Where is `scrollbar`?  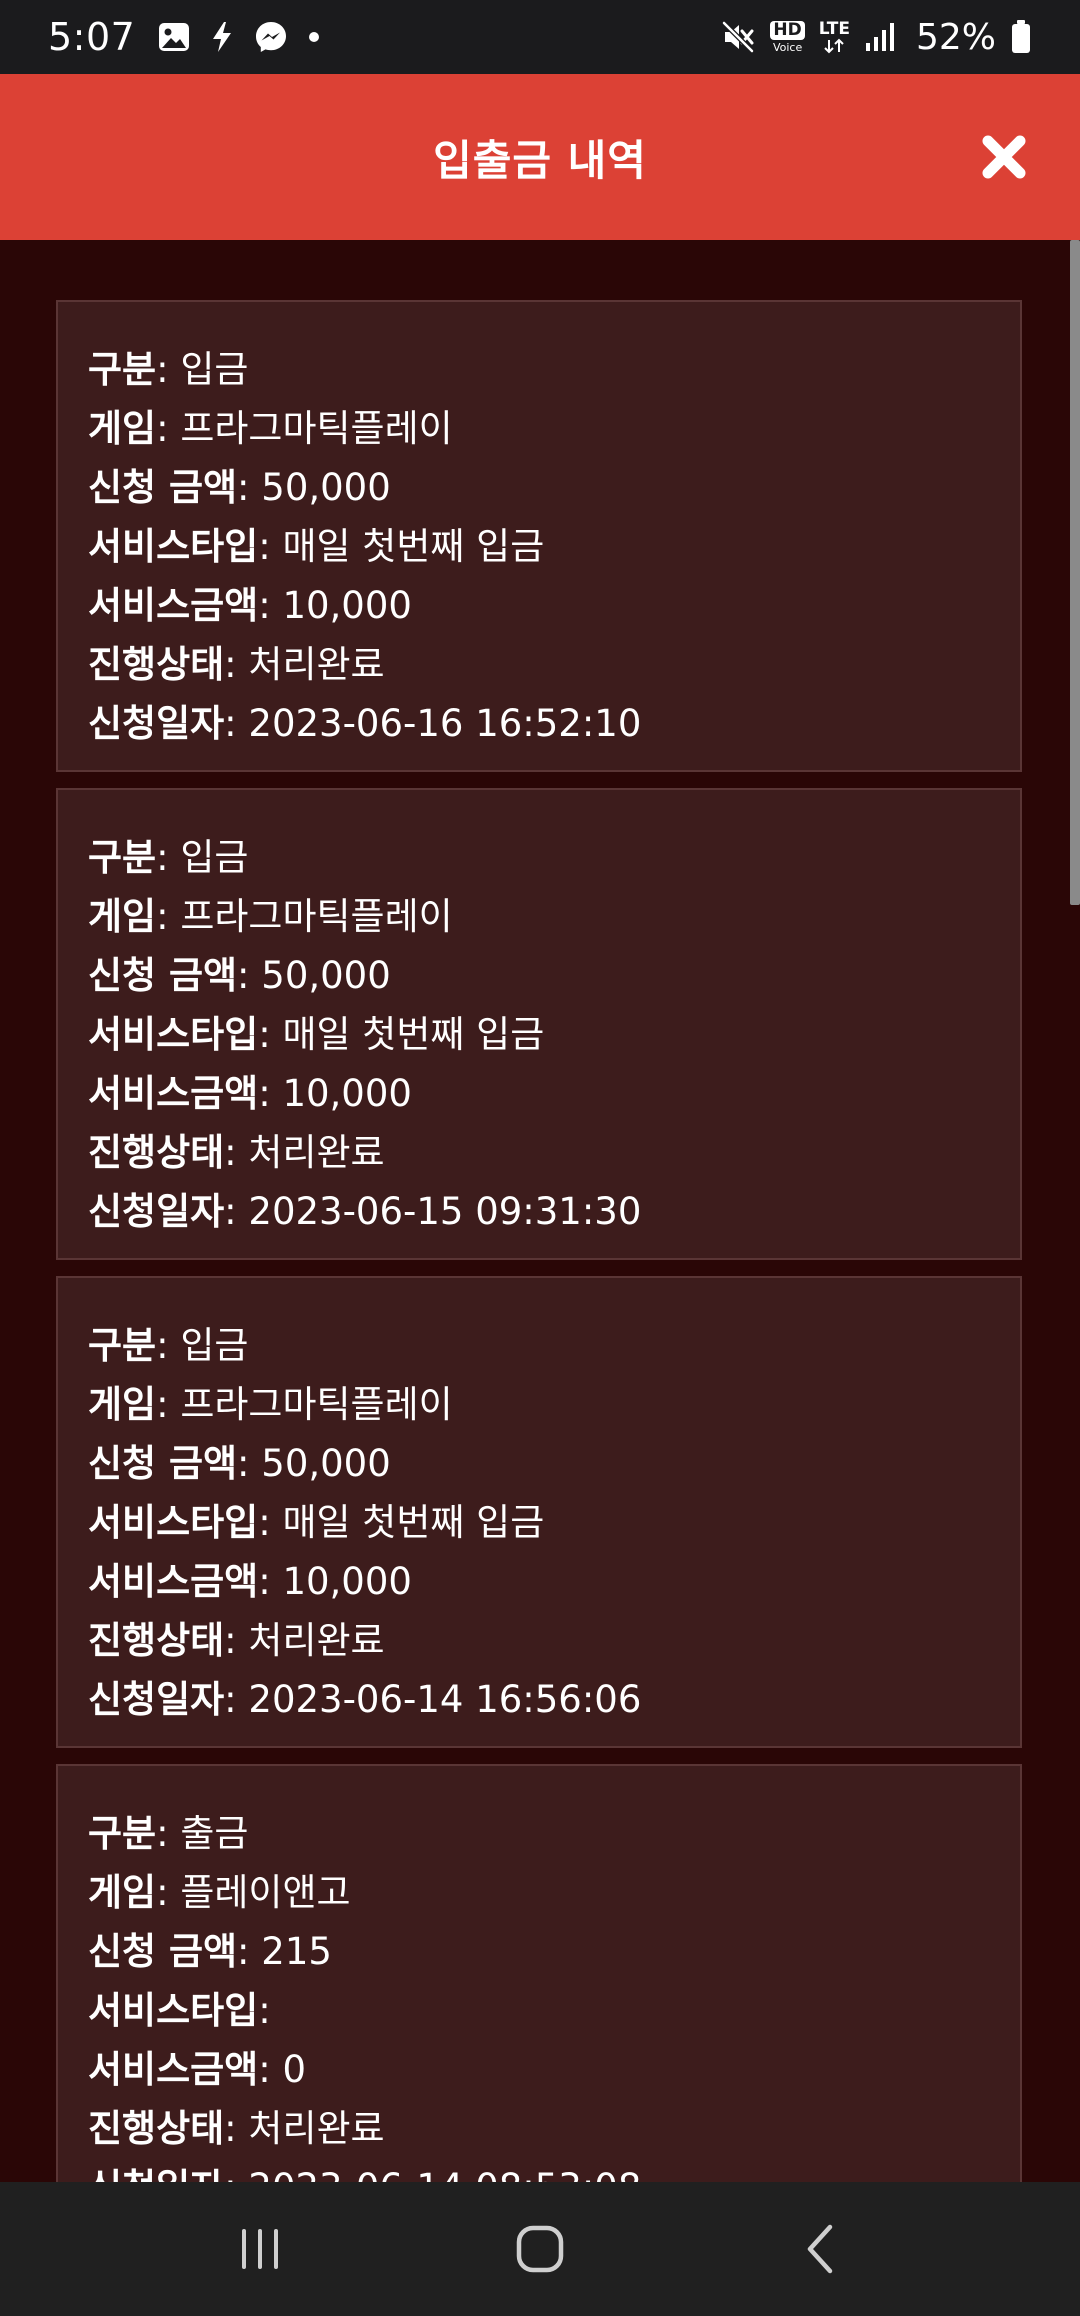 scrollbar is located at coordinates (1075, 572).